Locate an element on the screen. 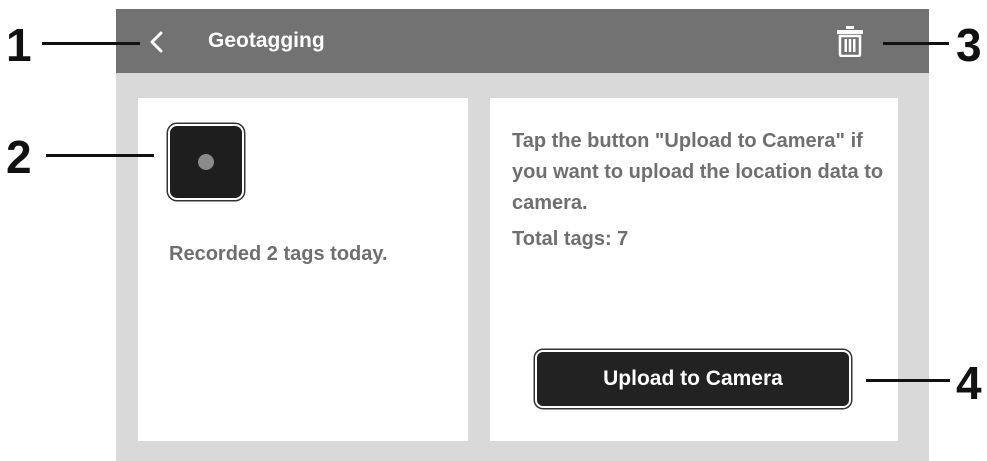 Image resolution: width=987 pixels, height=461 pixels. chevron-left-icon is located at coordinates (156, 42).